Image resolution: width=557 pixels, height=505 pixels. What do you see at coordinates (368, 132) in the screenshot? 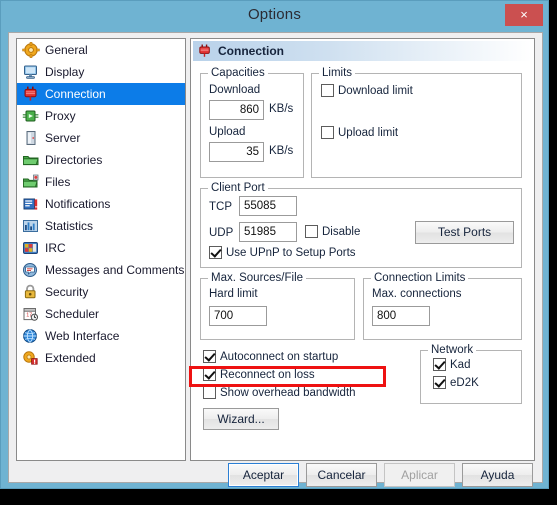
I see `upload-limit-label: Upload limit` at bounding box center [368, 132].